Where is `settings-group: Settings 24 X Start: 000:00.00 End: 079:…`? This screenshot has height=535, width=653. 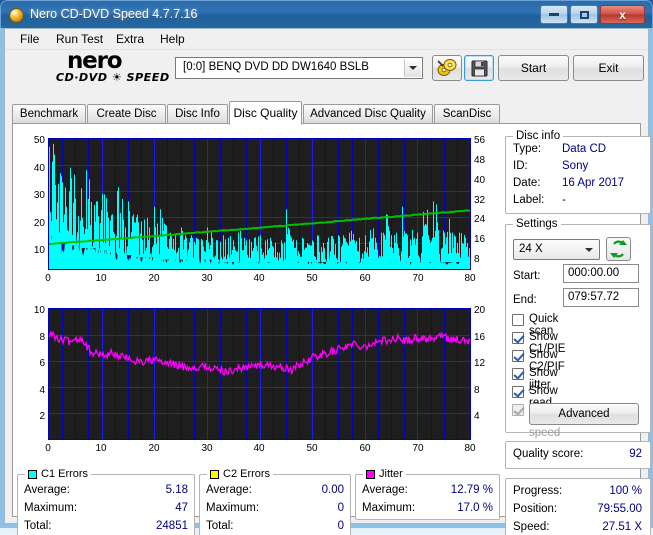 settings-group: Settings 24 X Start: 000:00.00 End: 079:… is located at coordinates (578, 328).